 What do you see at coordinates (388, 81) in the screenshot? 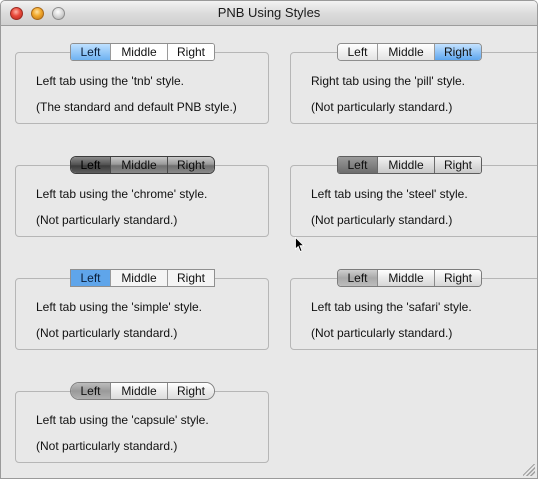
I see `description-text: Right tab using the 'pill' style.` at bounding box center [388, 81].